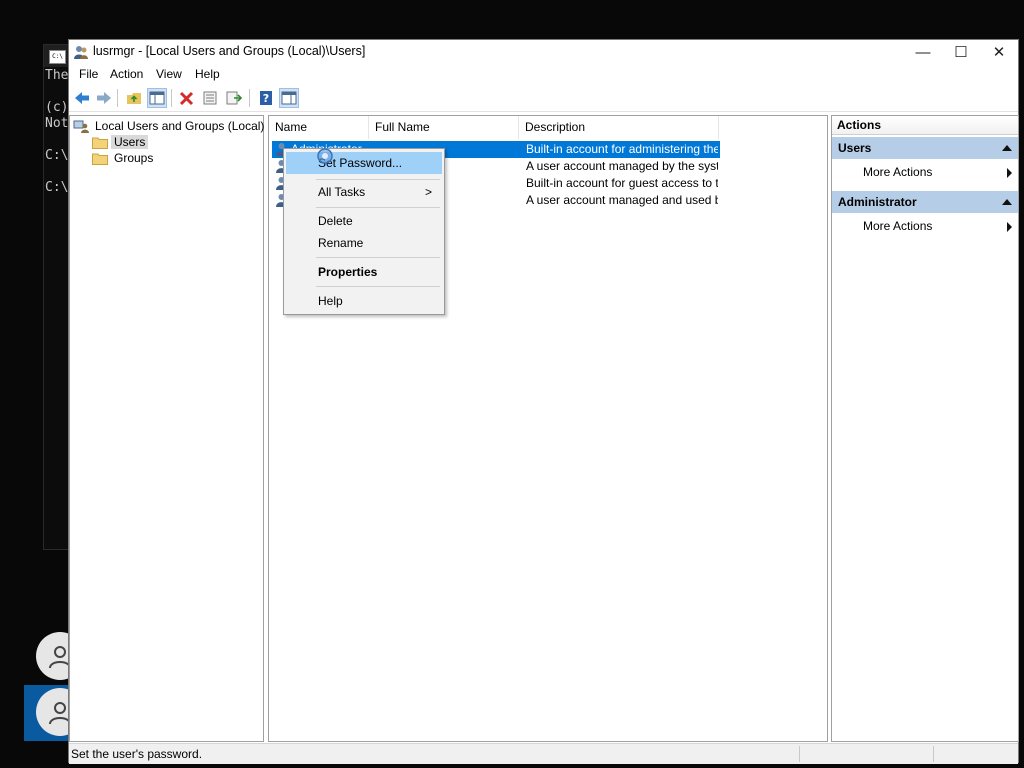 This screenshot has height=768, width=1024. What do you see at coordinates (81, 126) in the screenshot?
I see `computer-users-icon` at bounding box center [81, 126].